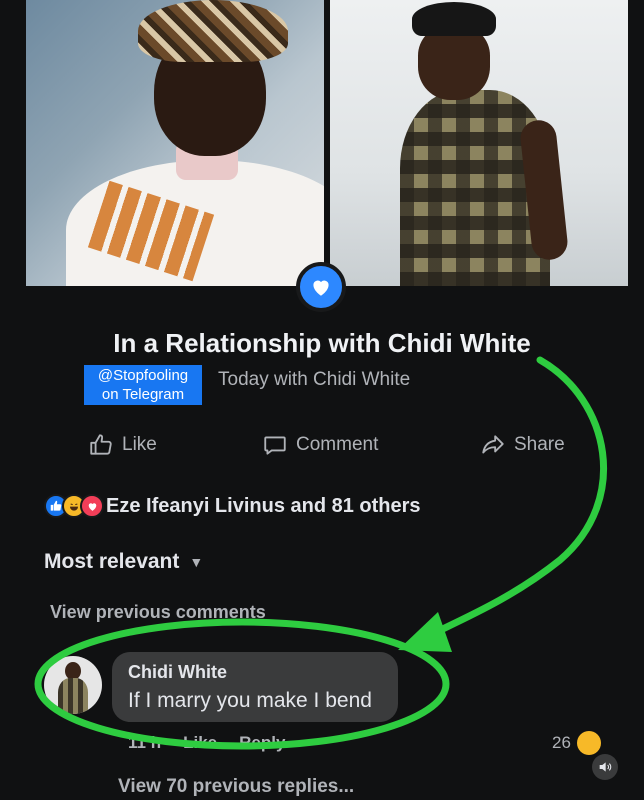 The height and width of the screenshot is (800, 644). I want to click on share-label: Share, so click(539, 444).